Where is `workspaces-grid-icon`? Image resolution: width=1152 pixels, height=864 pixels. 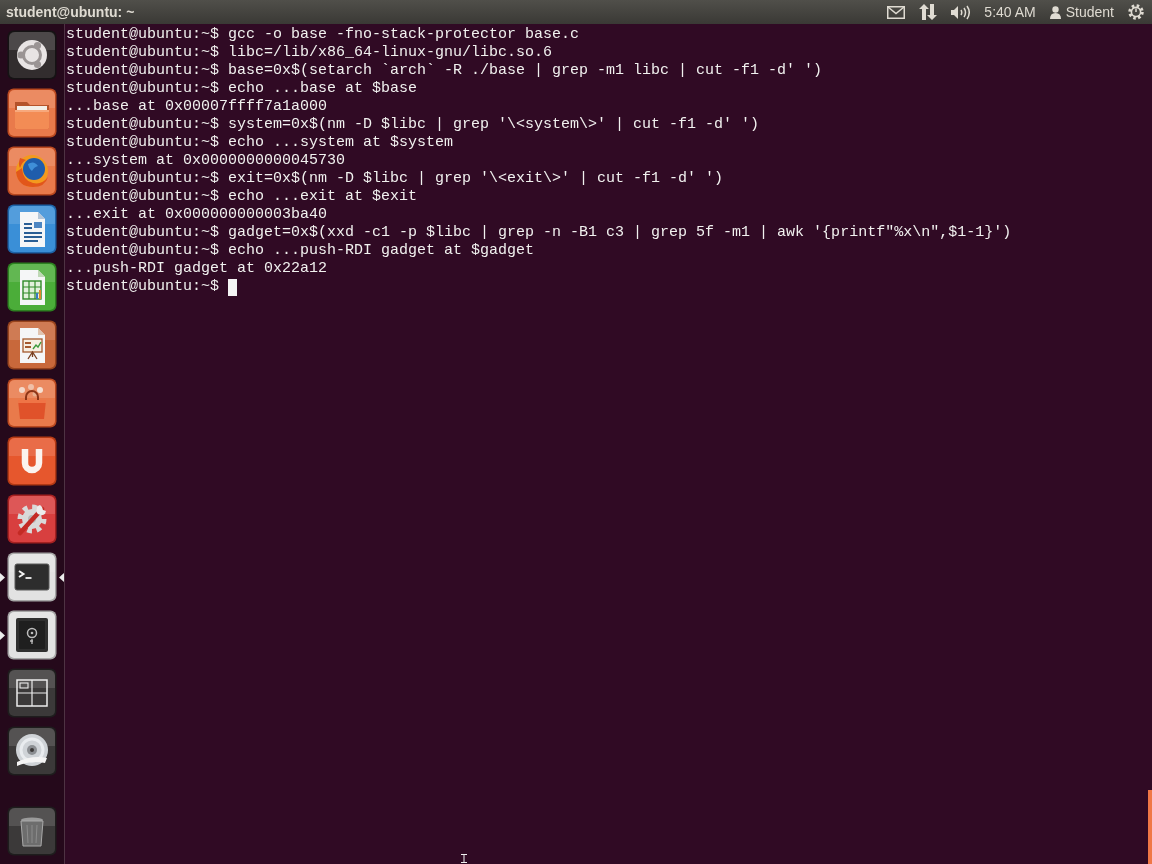 workspaces-grid-icon is located at coordinates (32, 693).